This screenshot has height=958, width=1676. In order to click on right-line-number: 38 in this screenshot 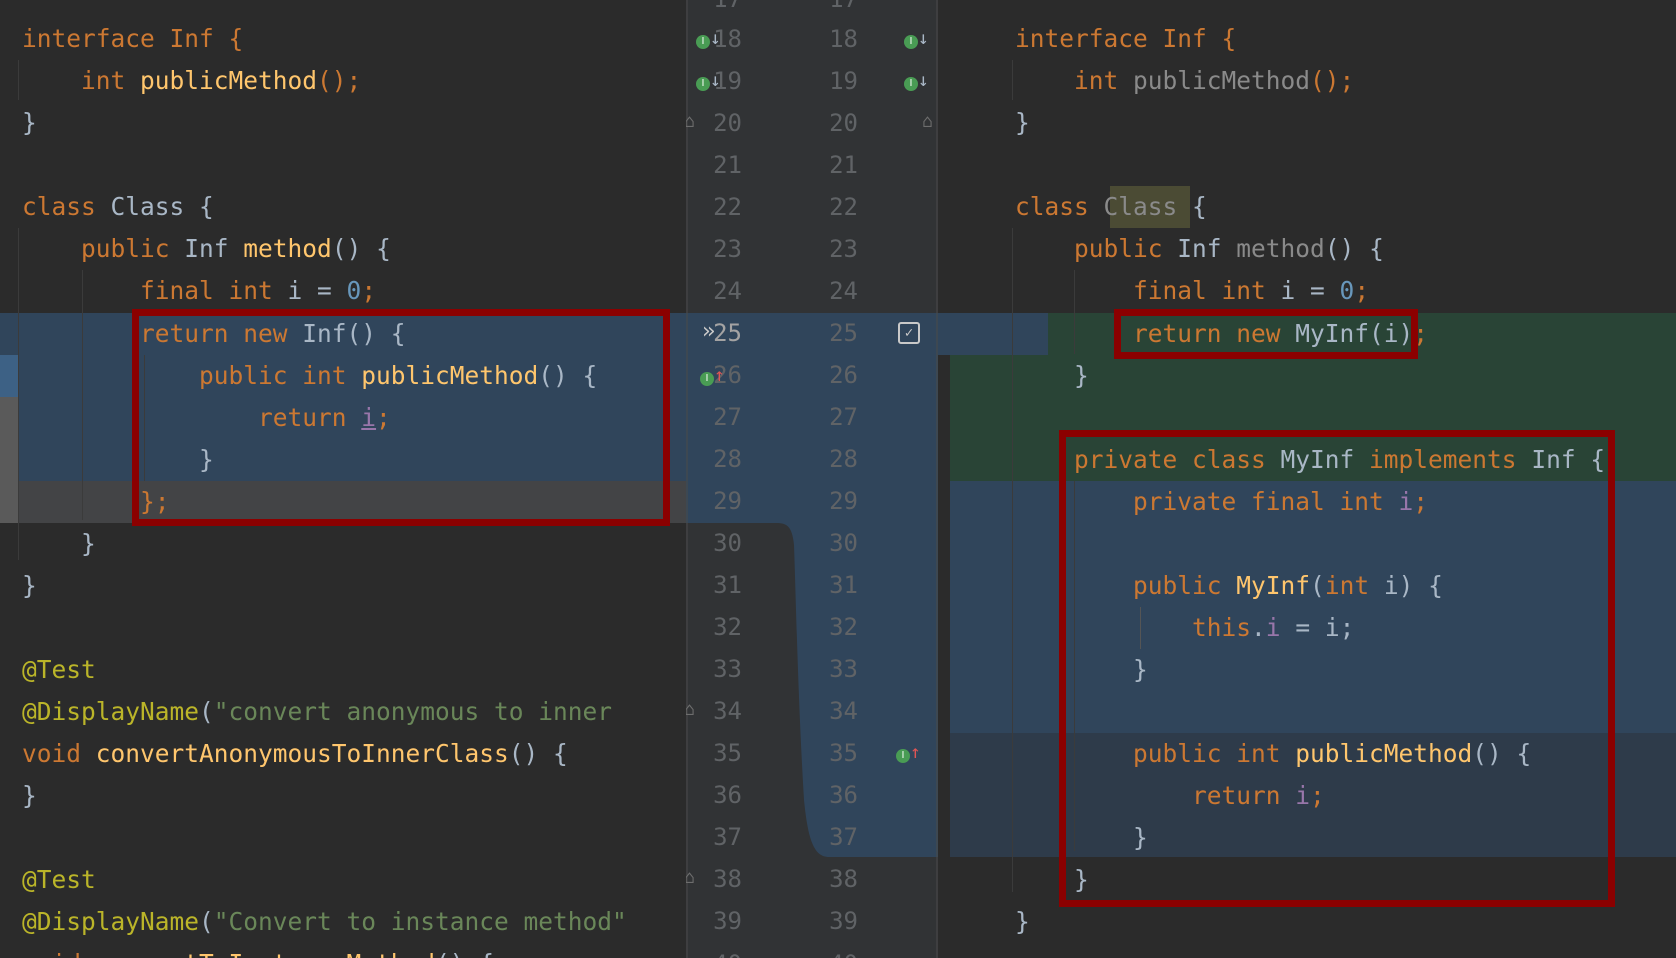, I will do `click(843, 879)`.